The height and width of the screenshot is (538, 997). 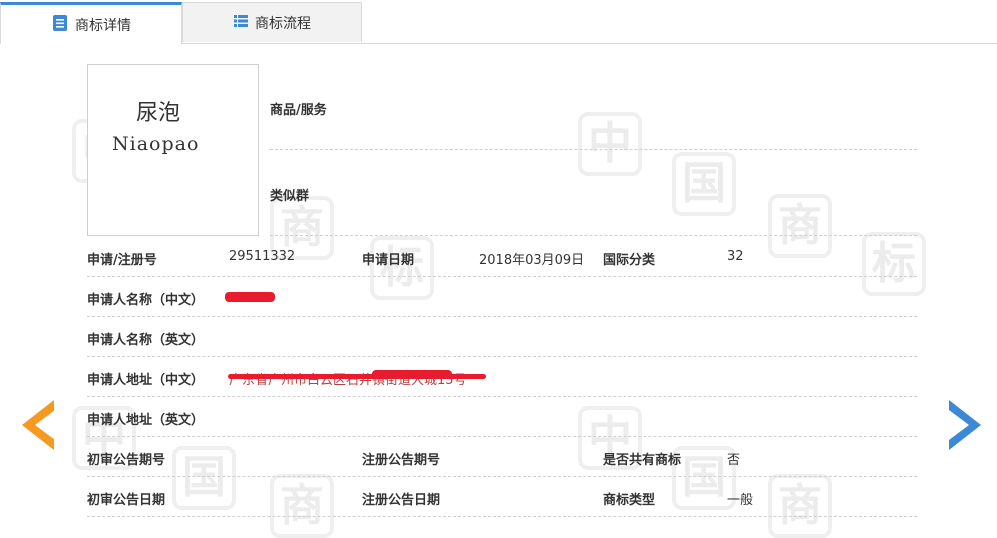 I want to click on watermark-shang: 商, so click(x=800, y=226).